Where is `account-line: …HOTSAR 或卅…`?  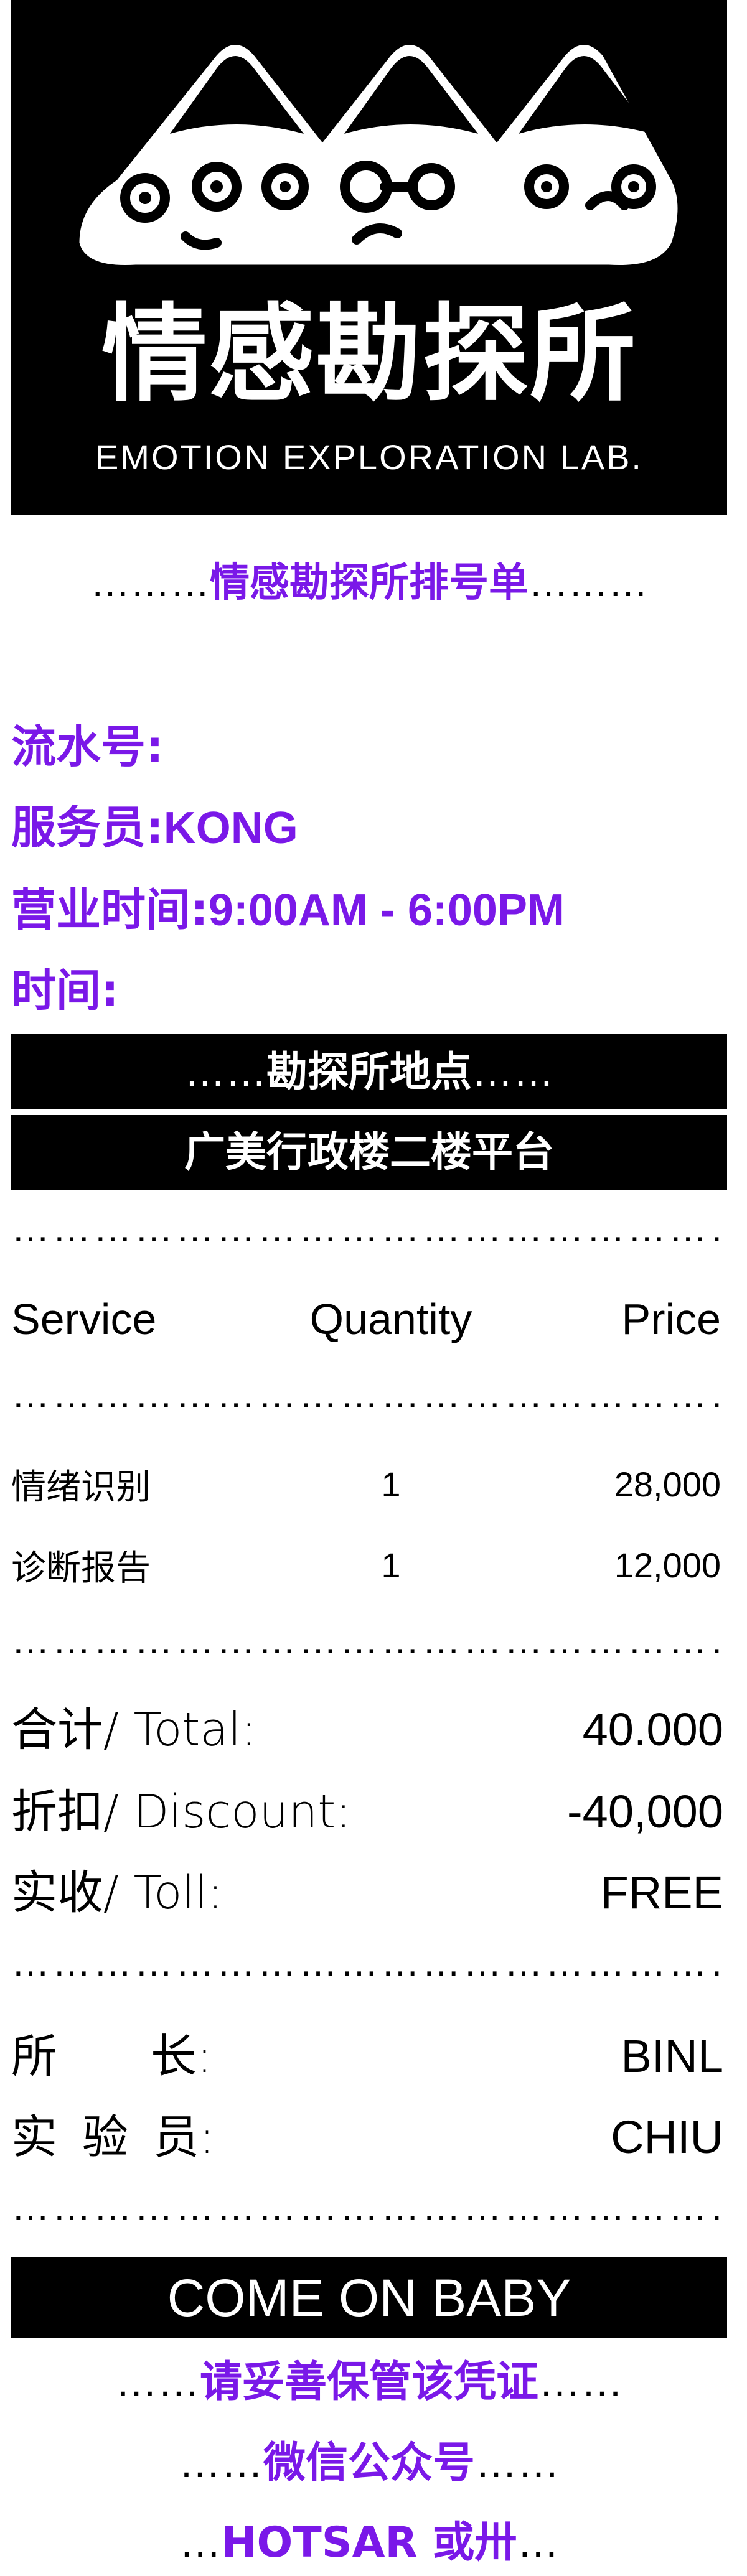
account-line: …HOTSAR 或卅… is located at coordinates (369, 2542).